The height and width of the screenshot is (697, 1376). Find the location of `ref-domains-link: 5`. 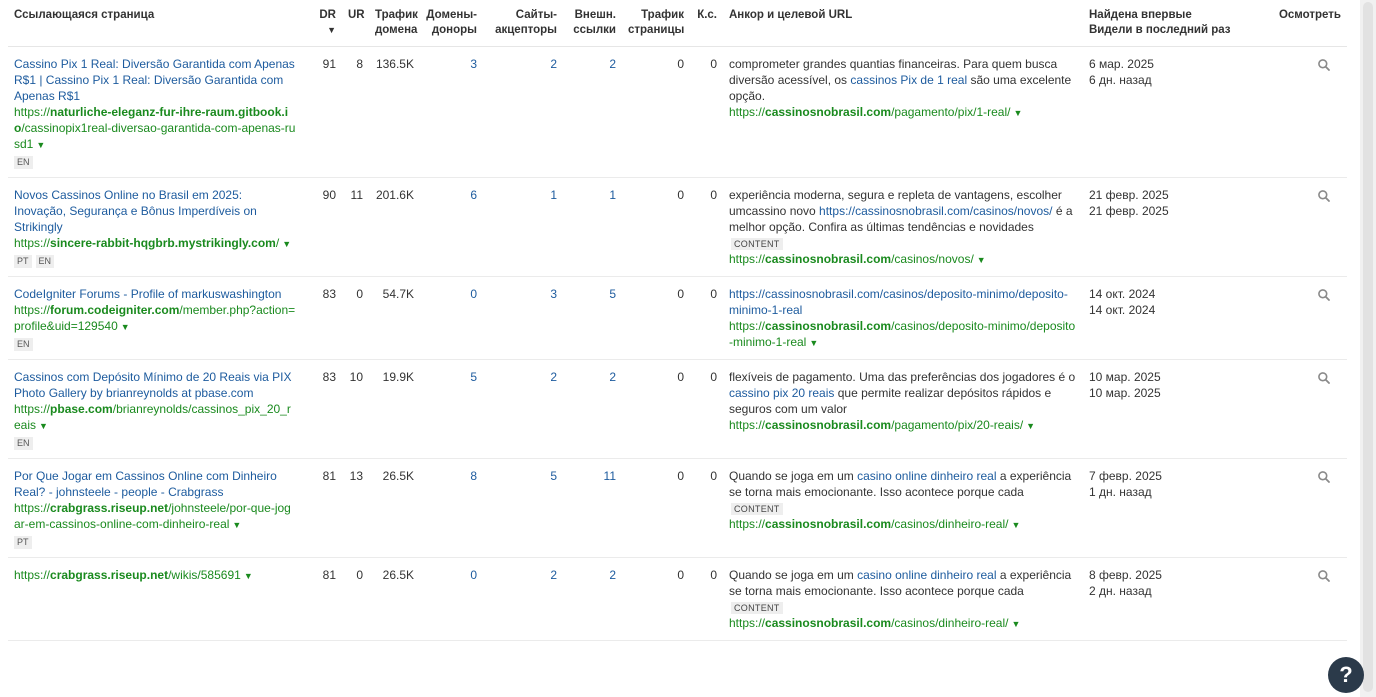

ref-domains-link: 5 is located at coordinates (473, 377).